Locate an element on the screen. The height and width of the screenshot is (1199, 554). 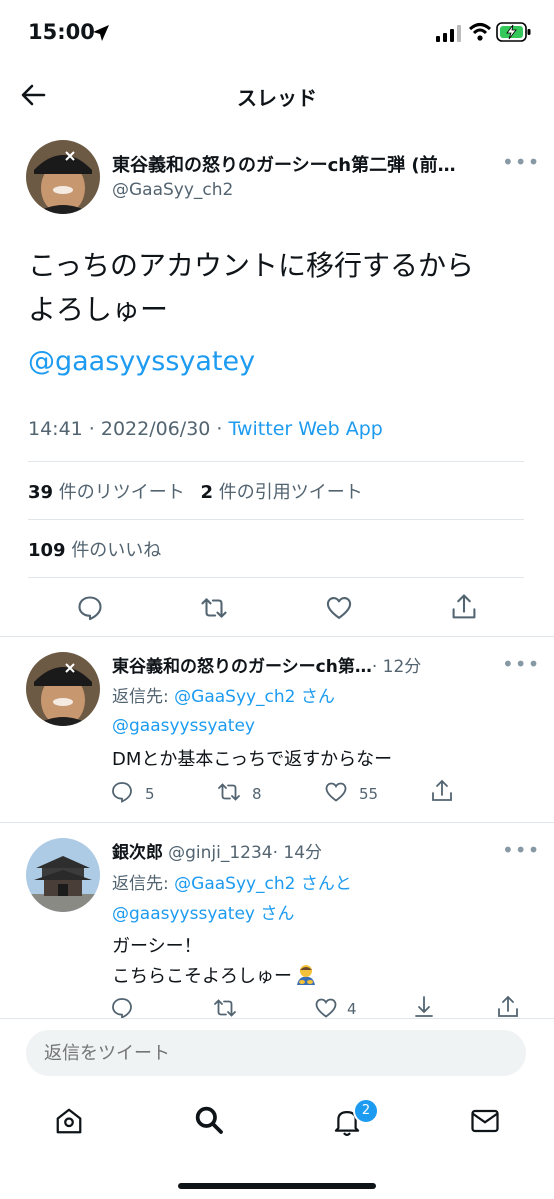
reply-mention-link: @gaasyyssyatey is located at coordinates (183, 726).